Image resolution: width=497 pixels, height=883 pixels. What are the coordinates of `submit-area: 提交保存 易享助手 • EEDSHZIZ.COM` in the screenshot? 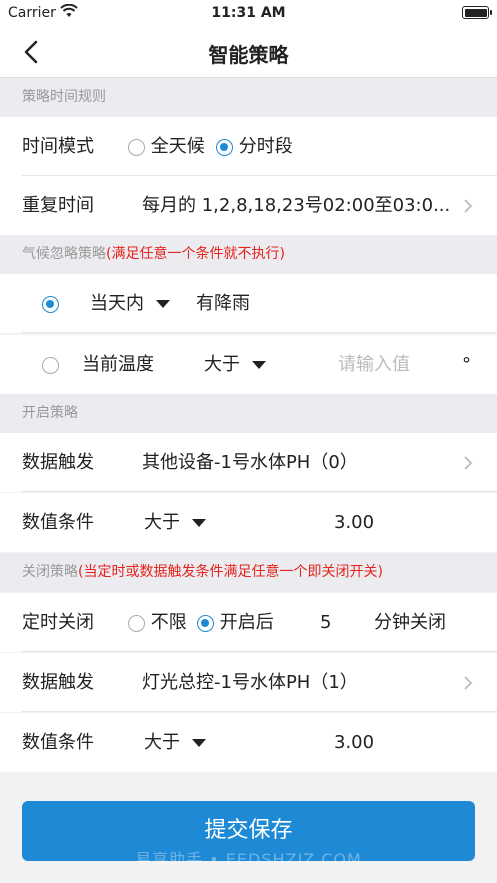 It's located at (248, 827).